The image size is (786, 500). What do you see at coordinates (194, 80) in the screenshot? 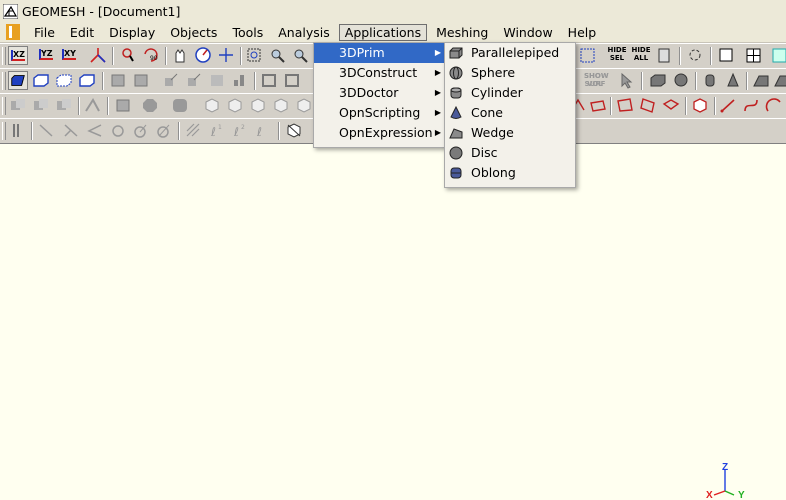
I see `stretch-icon` at bounding box center [194, 80].